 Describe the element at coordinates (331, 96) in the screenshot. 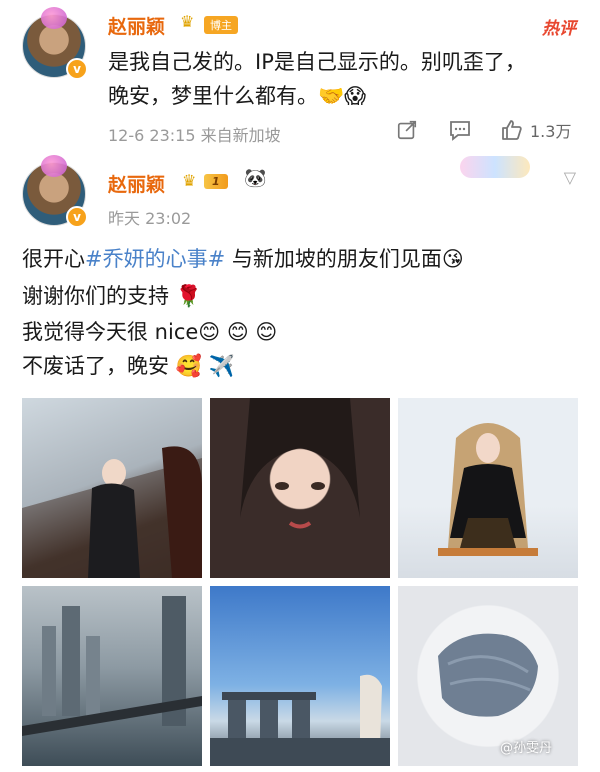

I see `handshake-emoji: 🤝` at that location.